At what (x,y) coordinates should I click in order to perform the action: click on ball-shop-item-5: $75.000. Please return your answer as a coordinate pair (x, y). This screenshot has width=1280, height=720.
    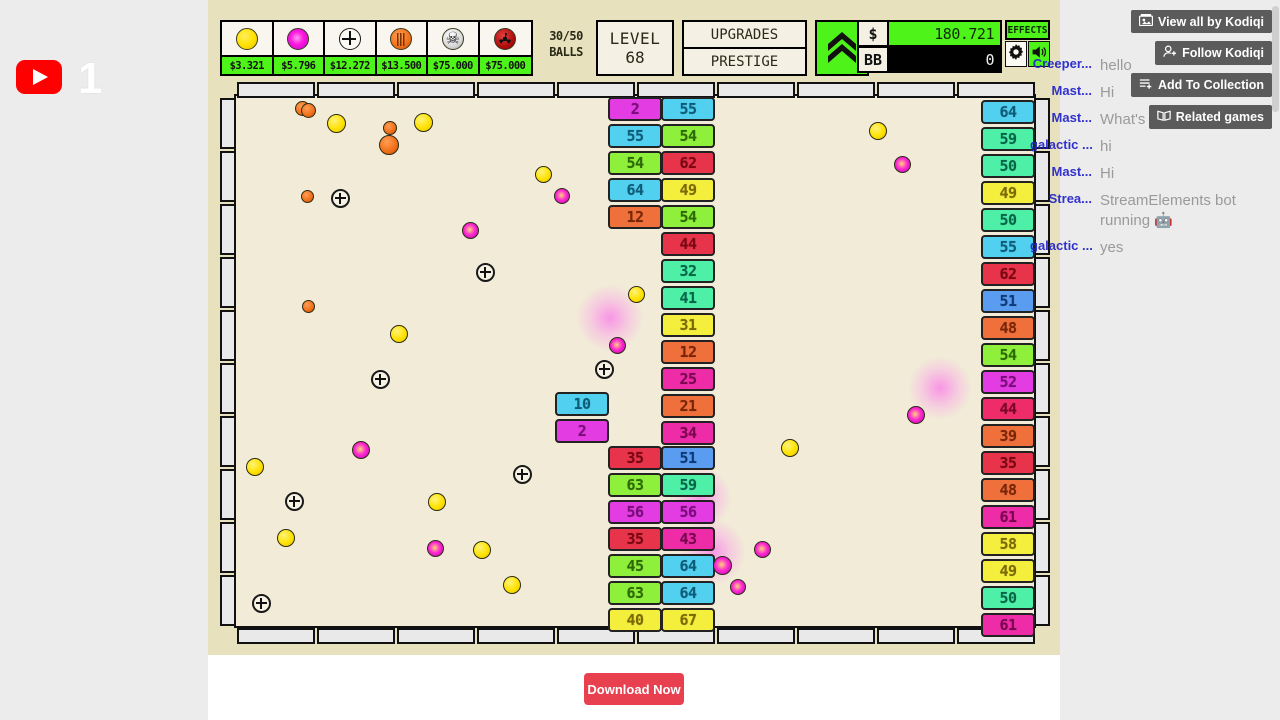
    Looking at the image, I should click on (505, 48).